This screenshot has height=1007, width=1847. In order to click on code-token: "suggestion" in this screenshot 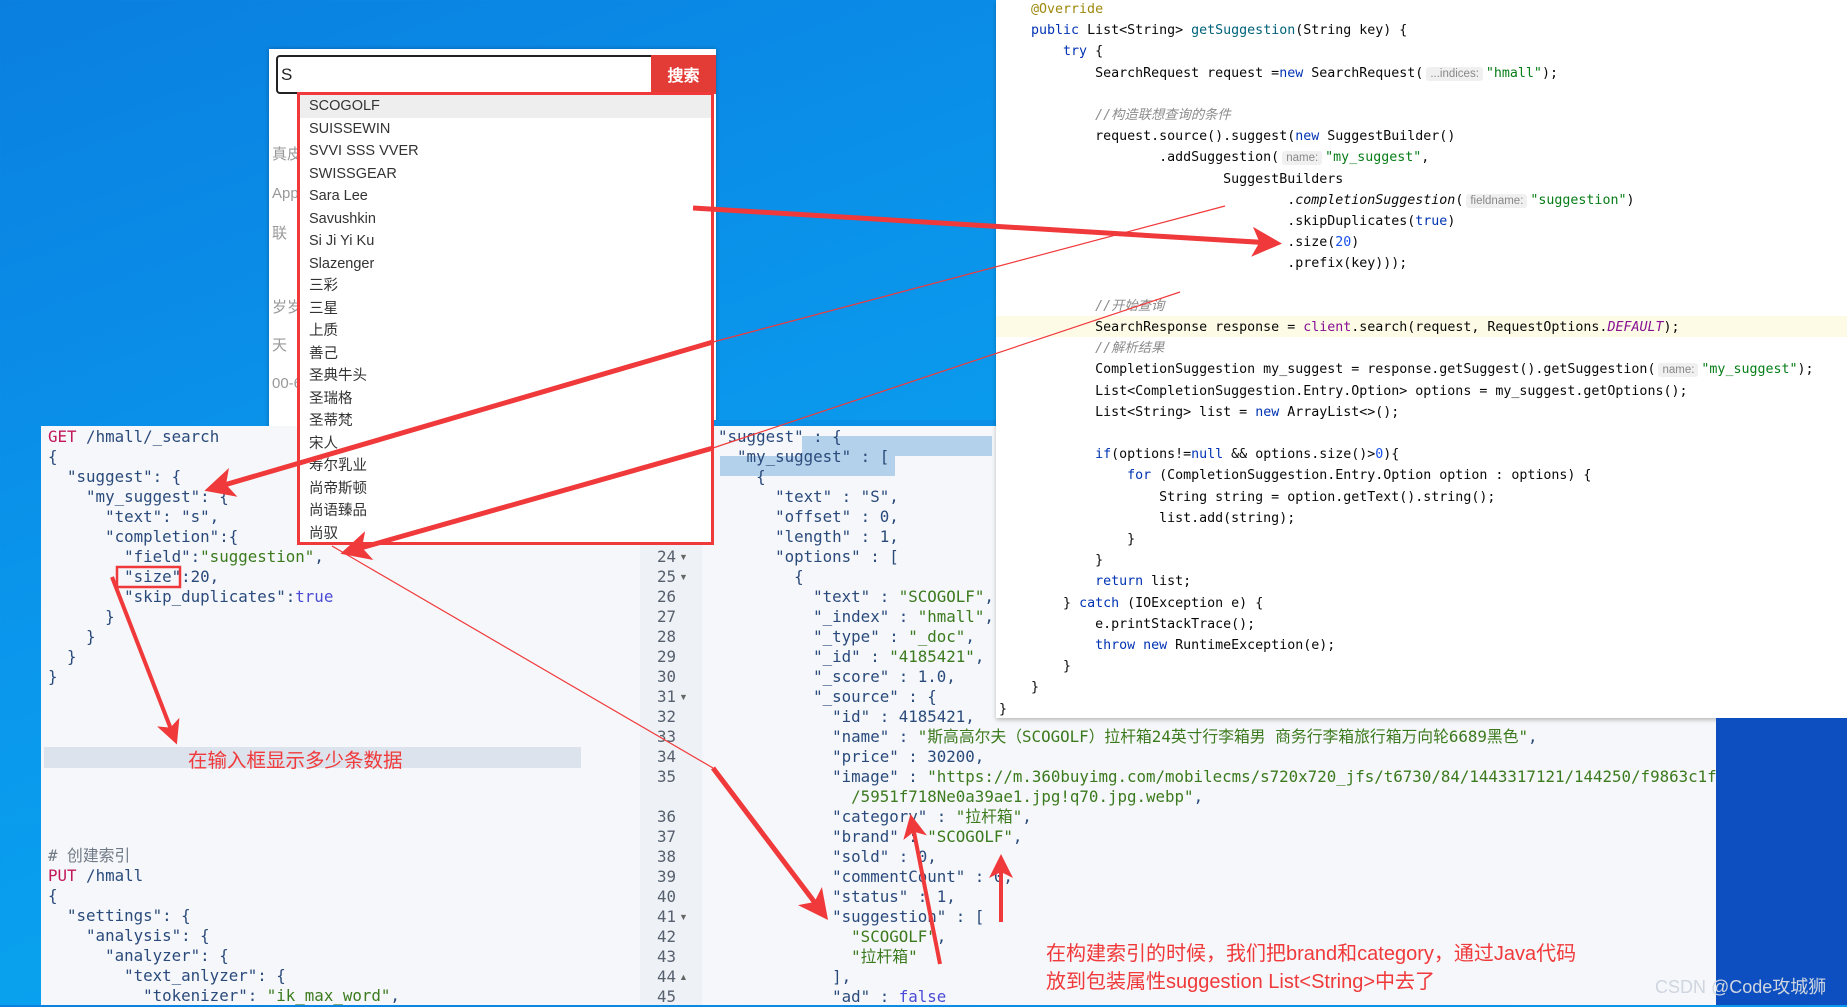, I will do `click(257, 556)`.